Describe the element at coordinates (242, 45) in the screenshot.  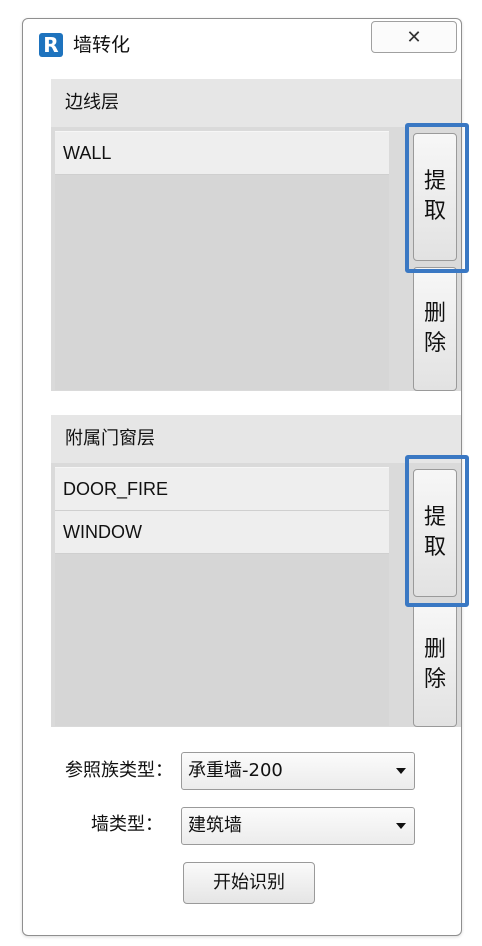
I see `title-bar: R 墙转化 ✕` at that location.